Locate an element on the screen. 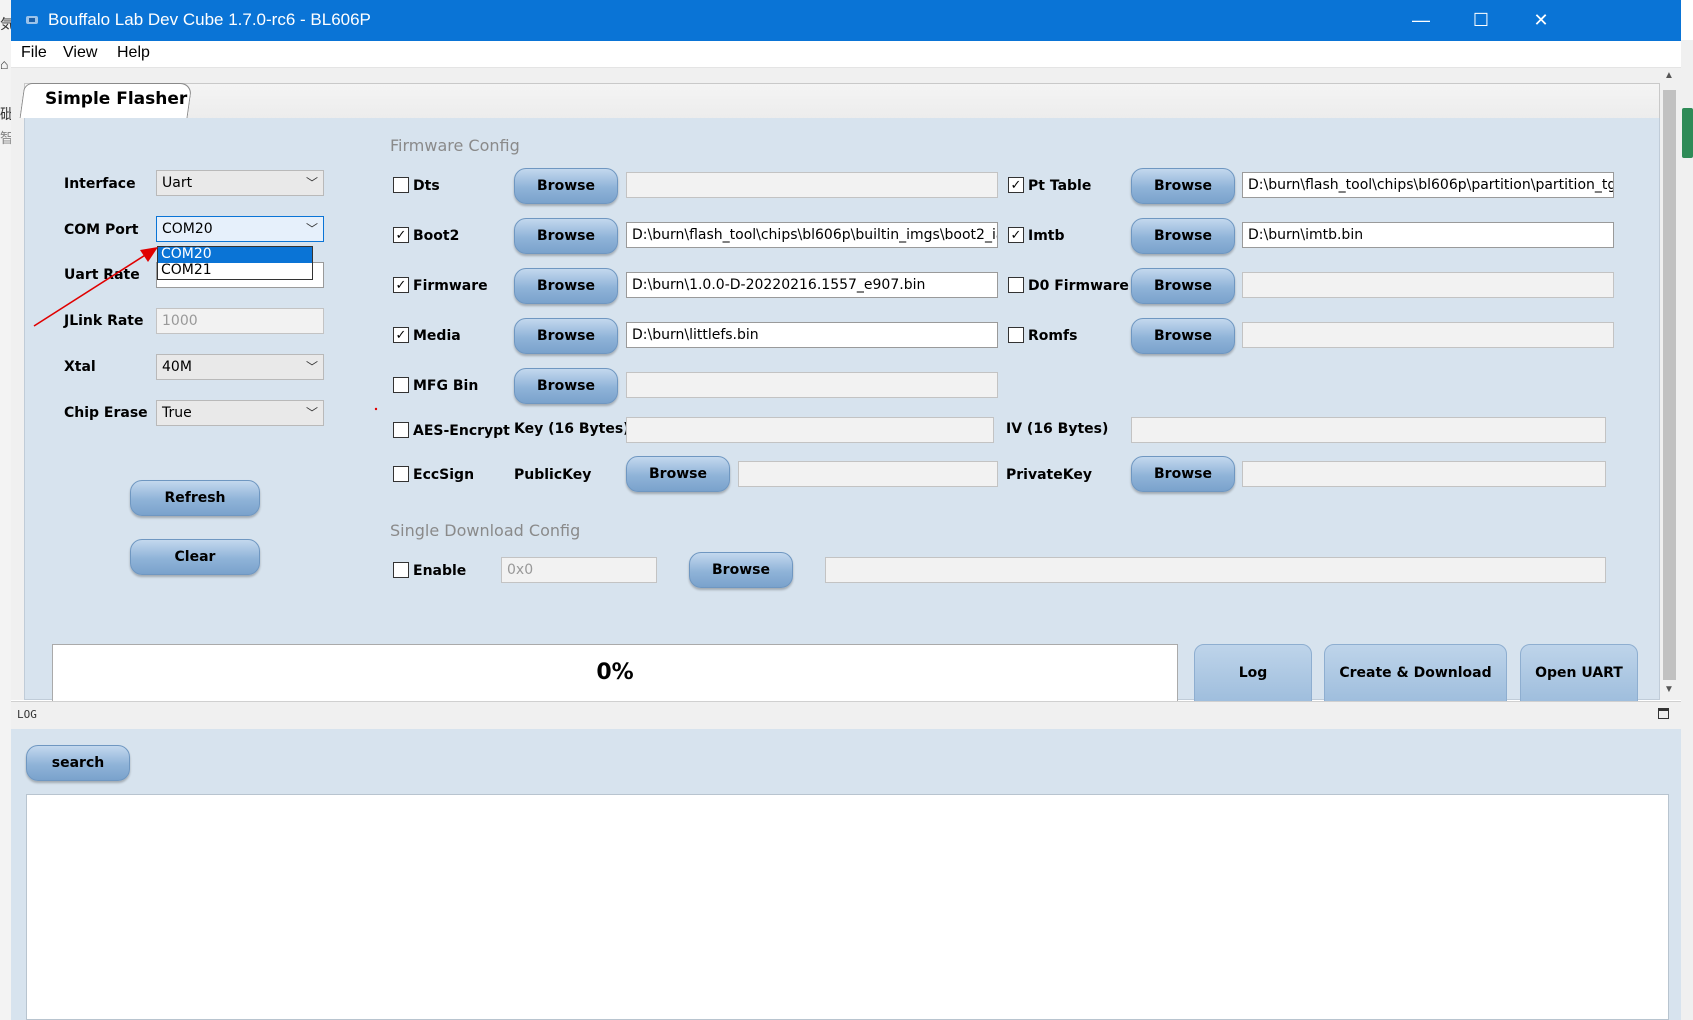 The width and height of the screenshot is (1693, 1020). aes-iv-input is located at coordinates (1368, 430).